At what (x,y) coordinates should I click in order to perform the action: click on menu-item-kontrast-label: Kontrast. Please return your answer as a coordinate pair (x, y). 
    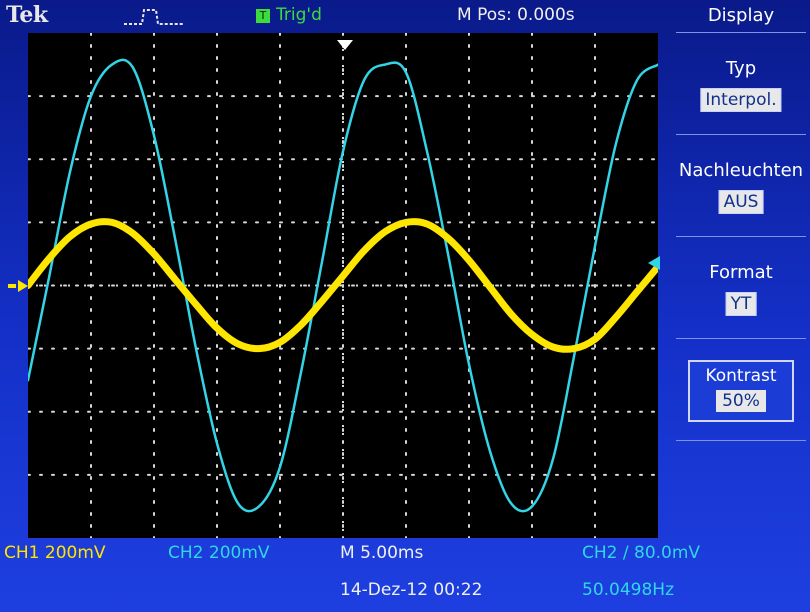
    Looking at the image, I should click on (741, 376).